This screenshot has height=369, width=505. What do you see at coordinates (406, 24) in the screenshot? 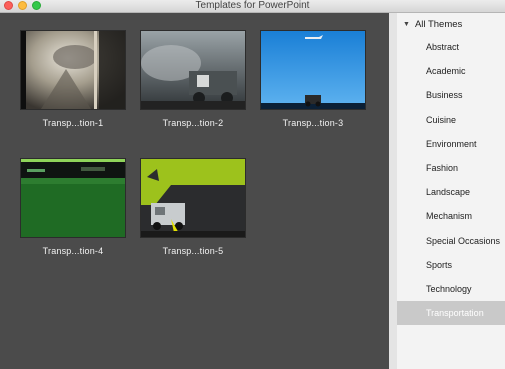
I see `disclosure-triangle-icon: ▼` at bounding box center [406, 24].